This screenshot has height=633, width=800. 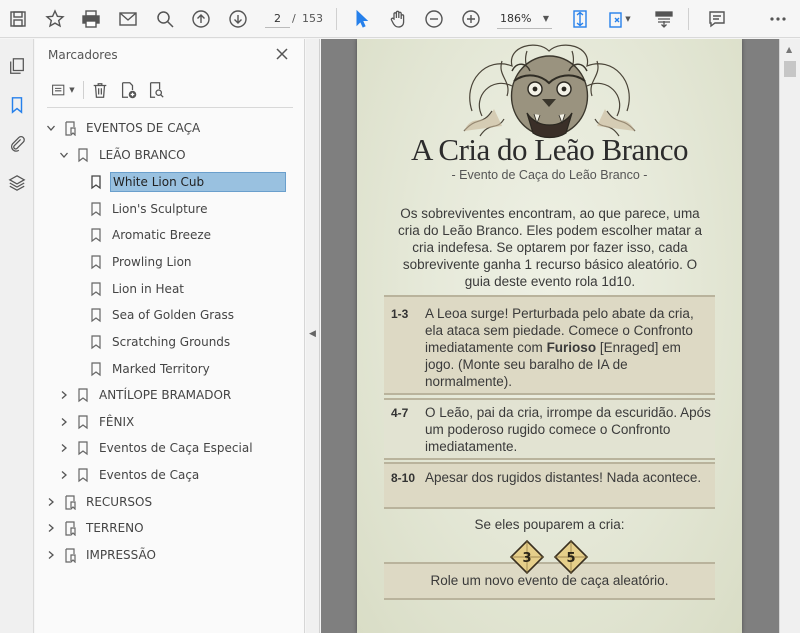 What do you see at coordinates (628, 19) in the screenshot?
I see `chevron-down-icon: ▼` at bounding box center [628, 19].